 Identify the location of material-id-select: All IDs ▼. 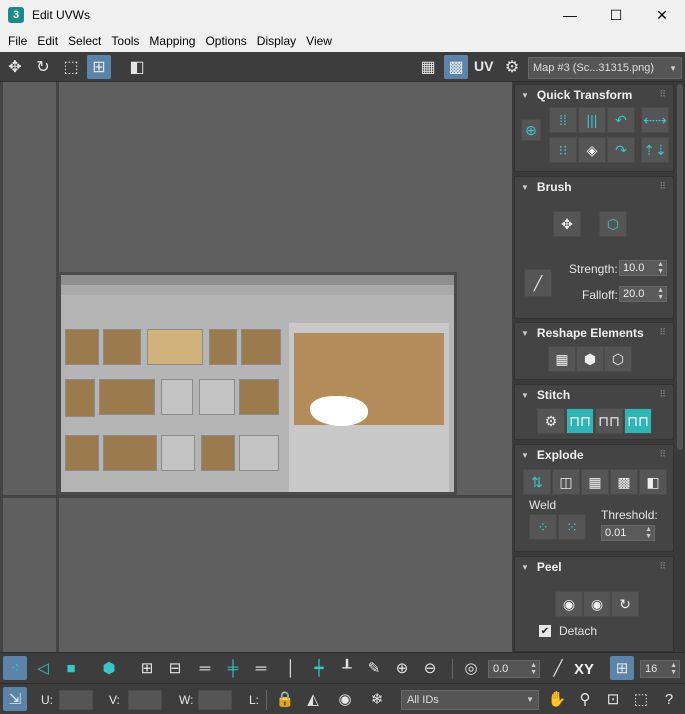
(470, 700).